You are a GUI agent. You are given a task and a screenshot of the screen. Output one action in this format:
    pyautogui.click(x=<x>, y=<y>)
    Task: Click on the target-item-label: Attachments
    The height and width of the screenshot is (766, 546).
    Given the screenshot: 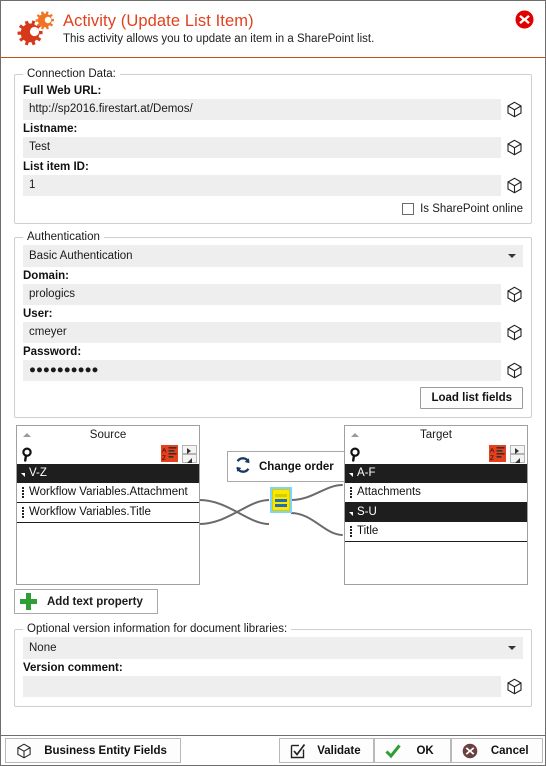 What is the action you would take?
    pyautogui.click(x=389, y=492)
    